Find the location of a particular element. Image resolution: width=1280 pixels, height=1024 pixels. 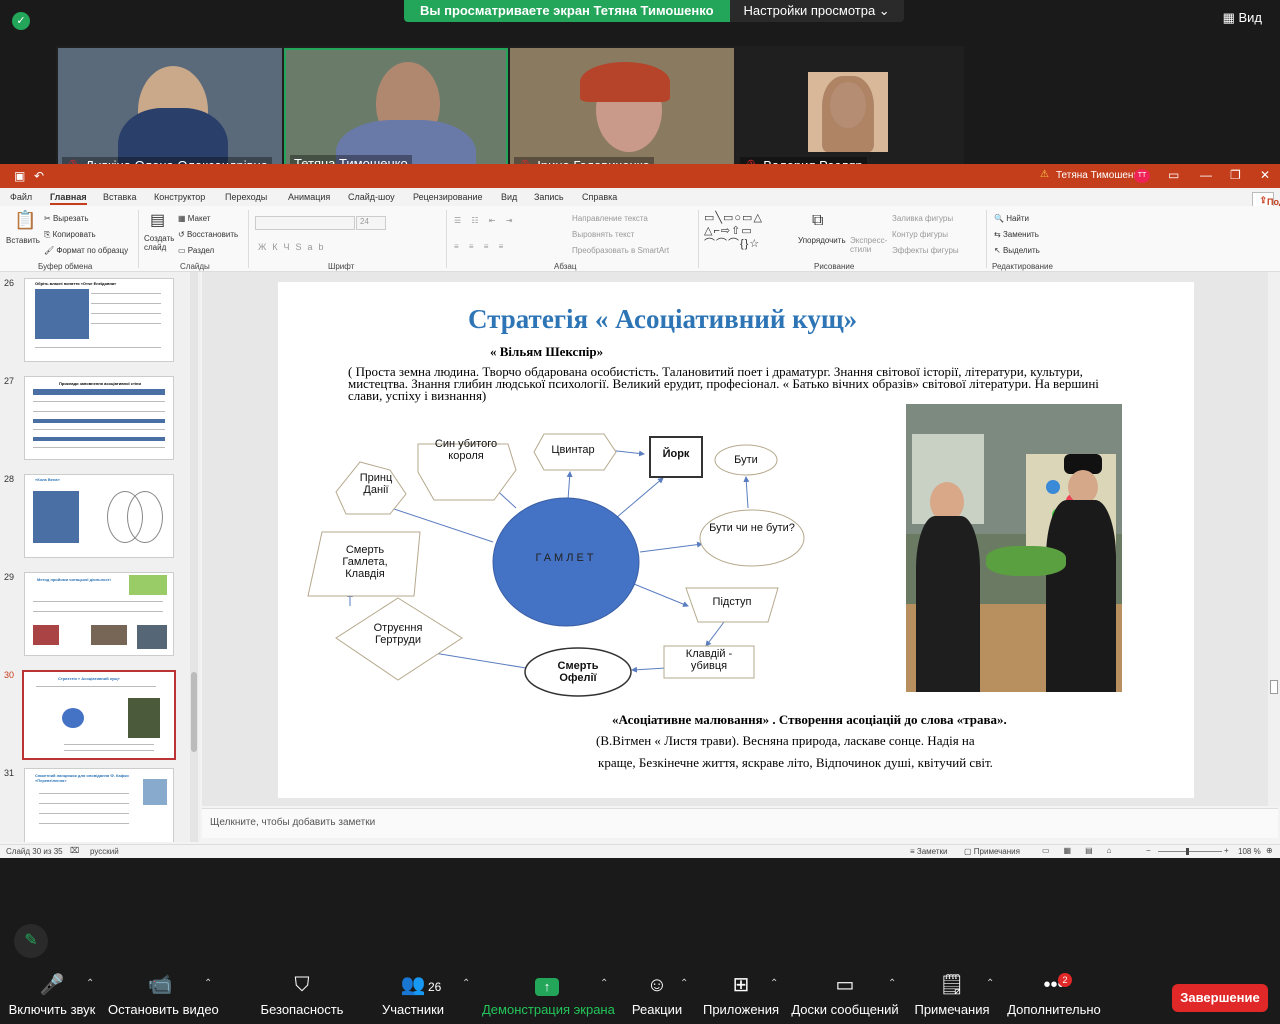

align-buttons: ≡ ≡ ≡ ≡ is located at coordinates (480, 246).